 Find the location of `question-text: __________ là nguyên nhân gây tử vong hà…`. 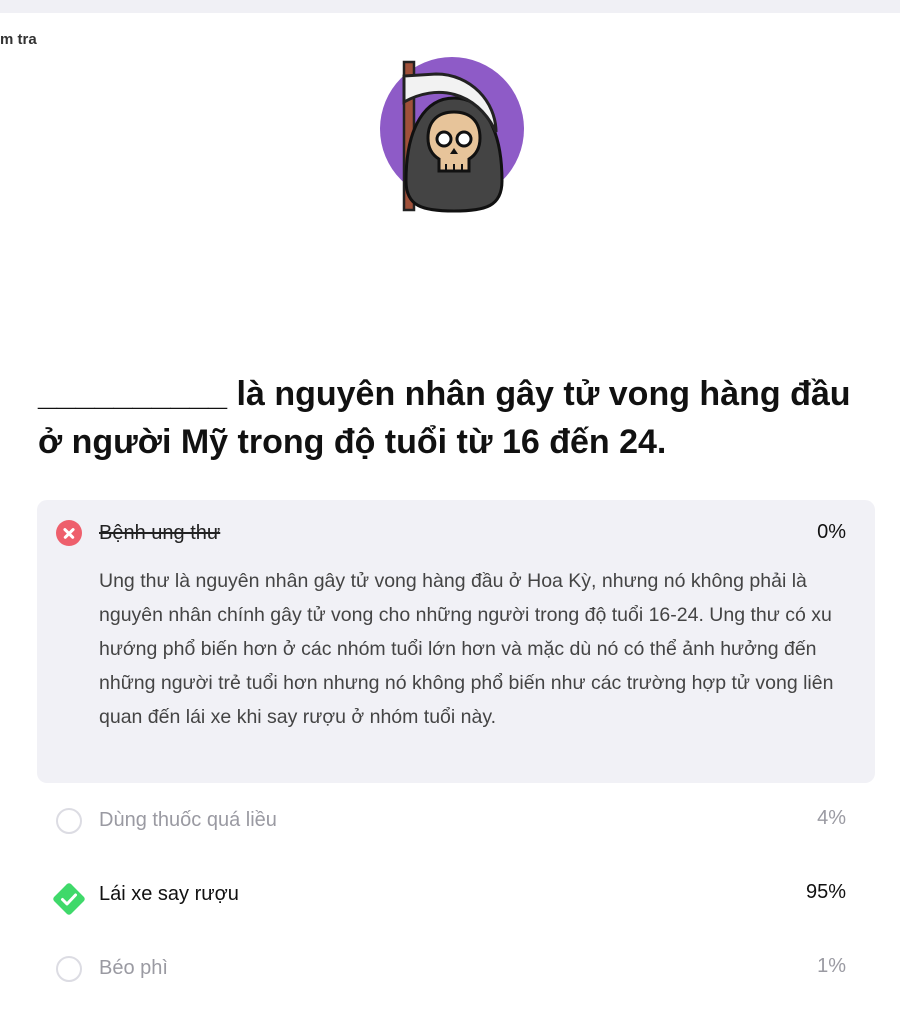

question-text: __________ là nguyên nhân gây tử vong hà… is located at coordinates (444, 418).